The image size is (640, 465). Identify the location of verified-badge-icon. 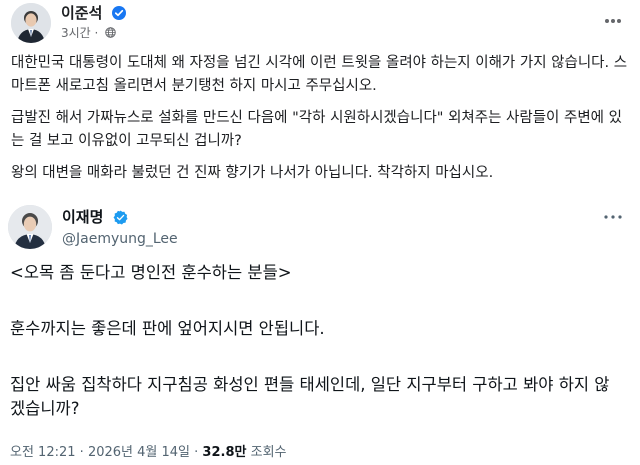
(118, 13).